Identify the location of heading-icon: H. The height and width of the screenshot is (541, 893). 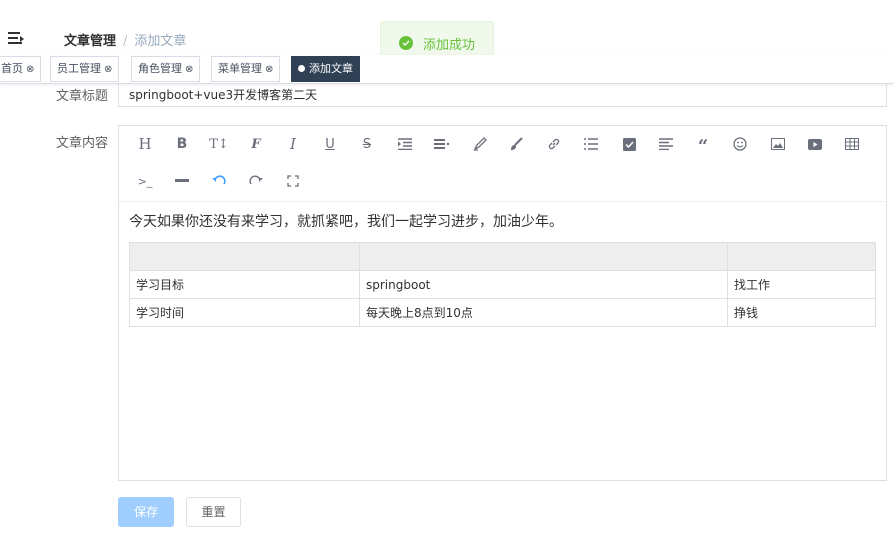
(145, 144).